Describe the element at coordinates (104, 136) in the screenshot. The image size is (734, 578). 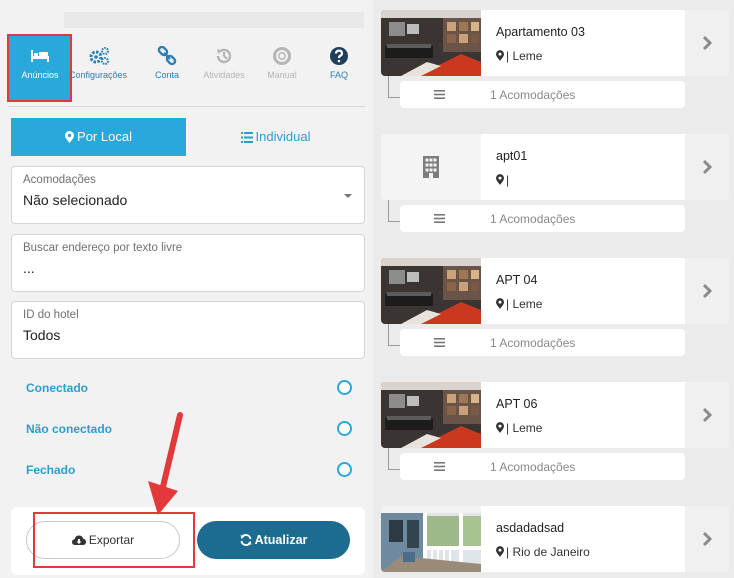
I see `tab-label: Por Local` at that location.